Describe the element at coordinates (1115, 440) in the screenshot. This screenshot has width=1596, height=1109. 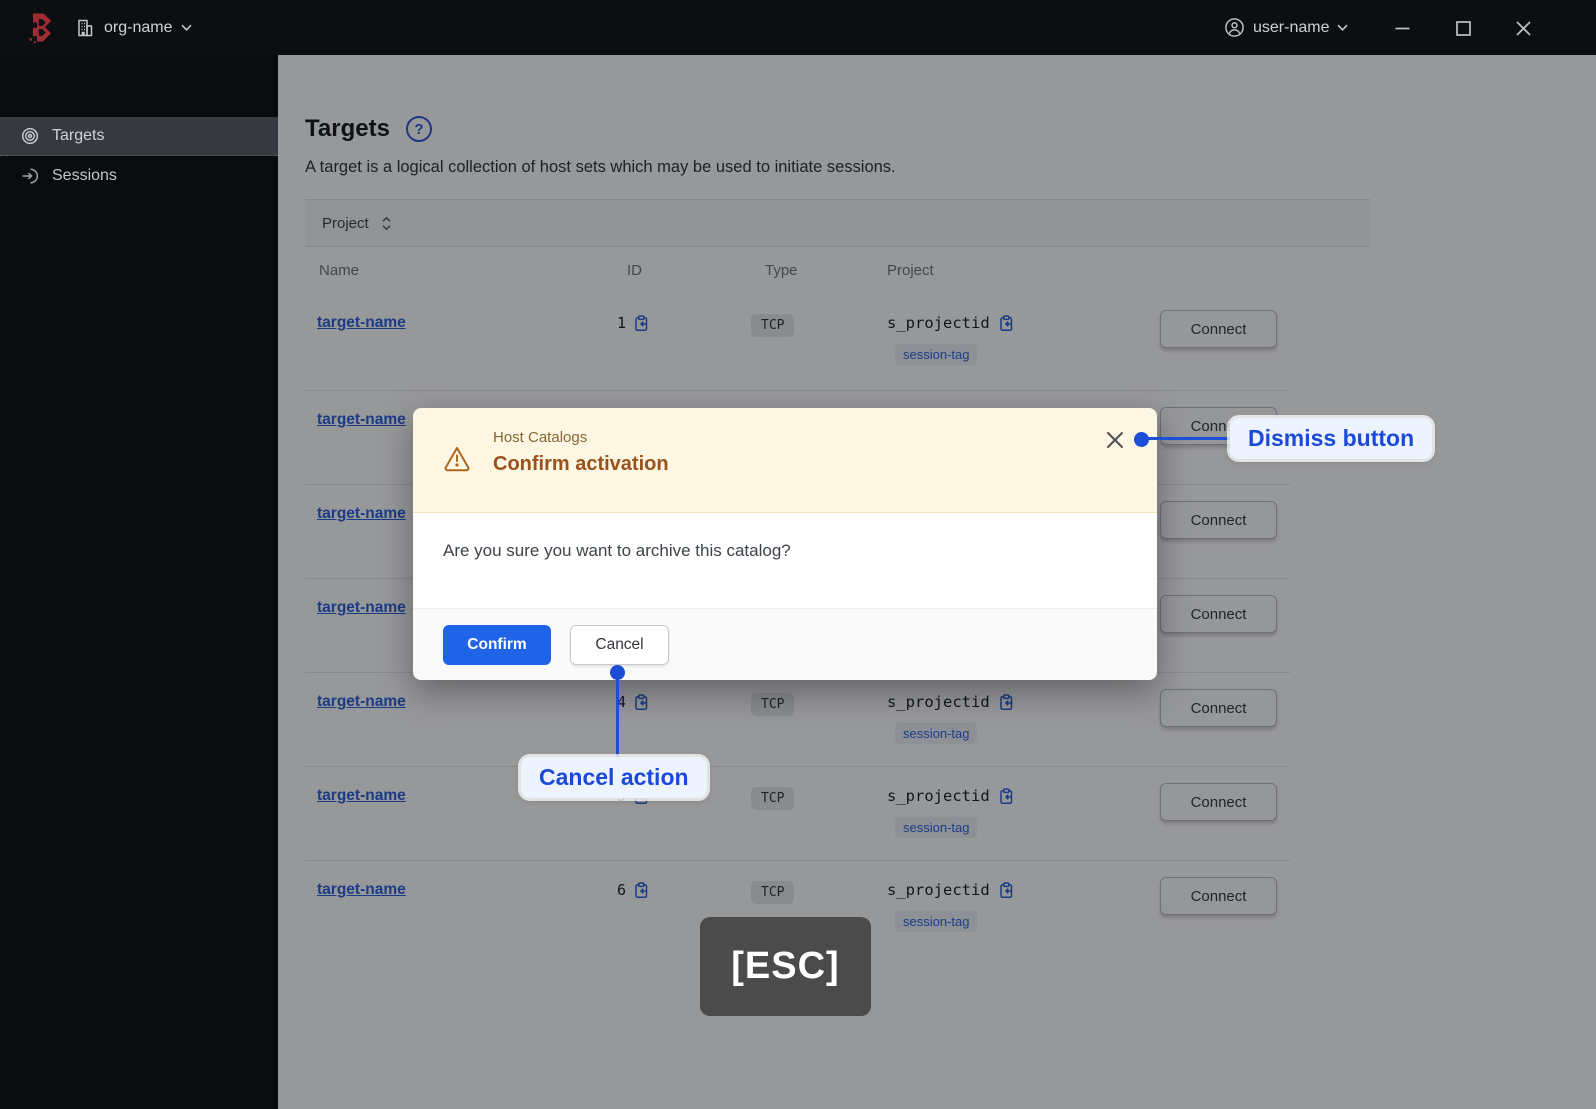
I see `dialog-dismiss-button` at that location.